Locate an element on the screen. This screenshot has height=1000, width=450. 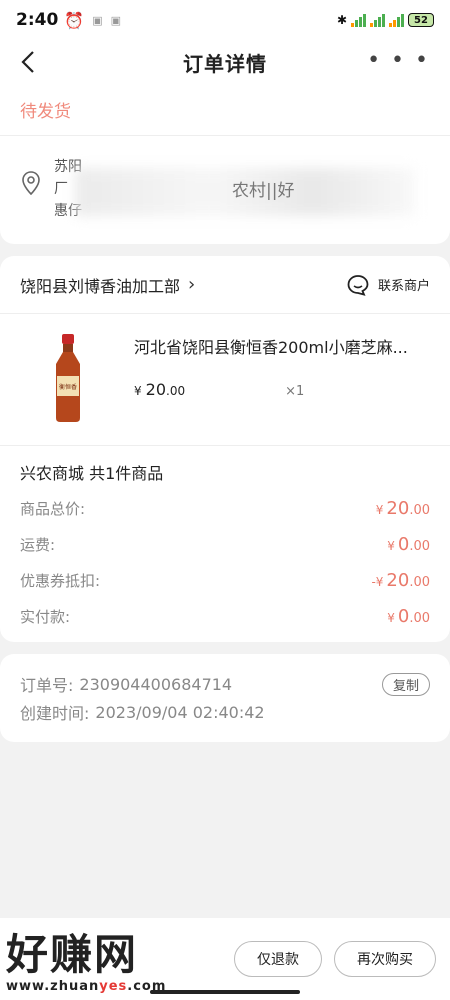
price-decimal: .00 is located at coordinates (176, 391).